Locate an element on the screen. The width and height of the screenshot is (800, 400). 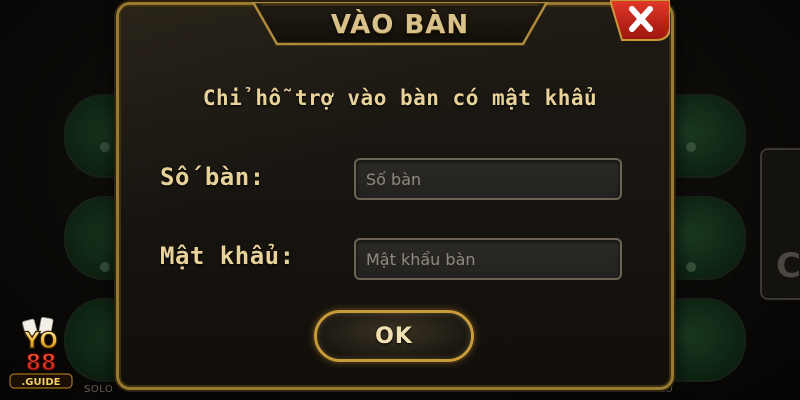
close-button is located at coordinates (640, 21).